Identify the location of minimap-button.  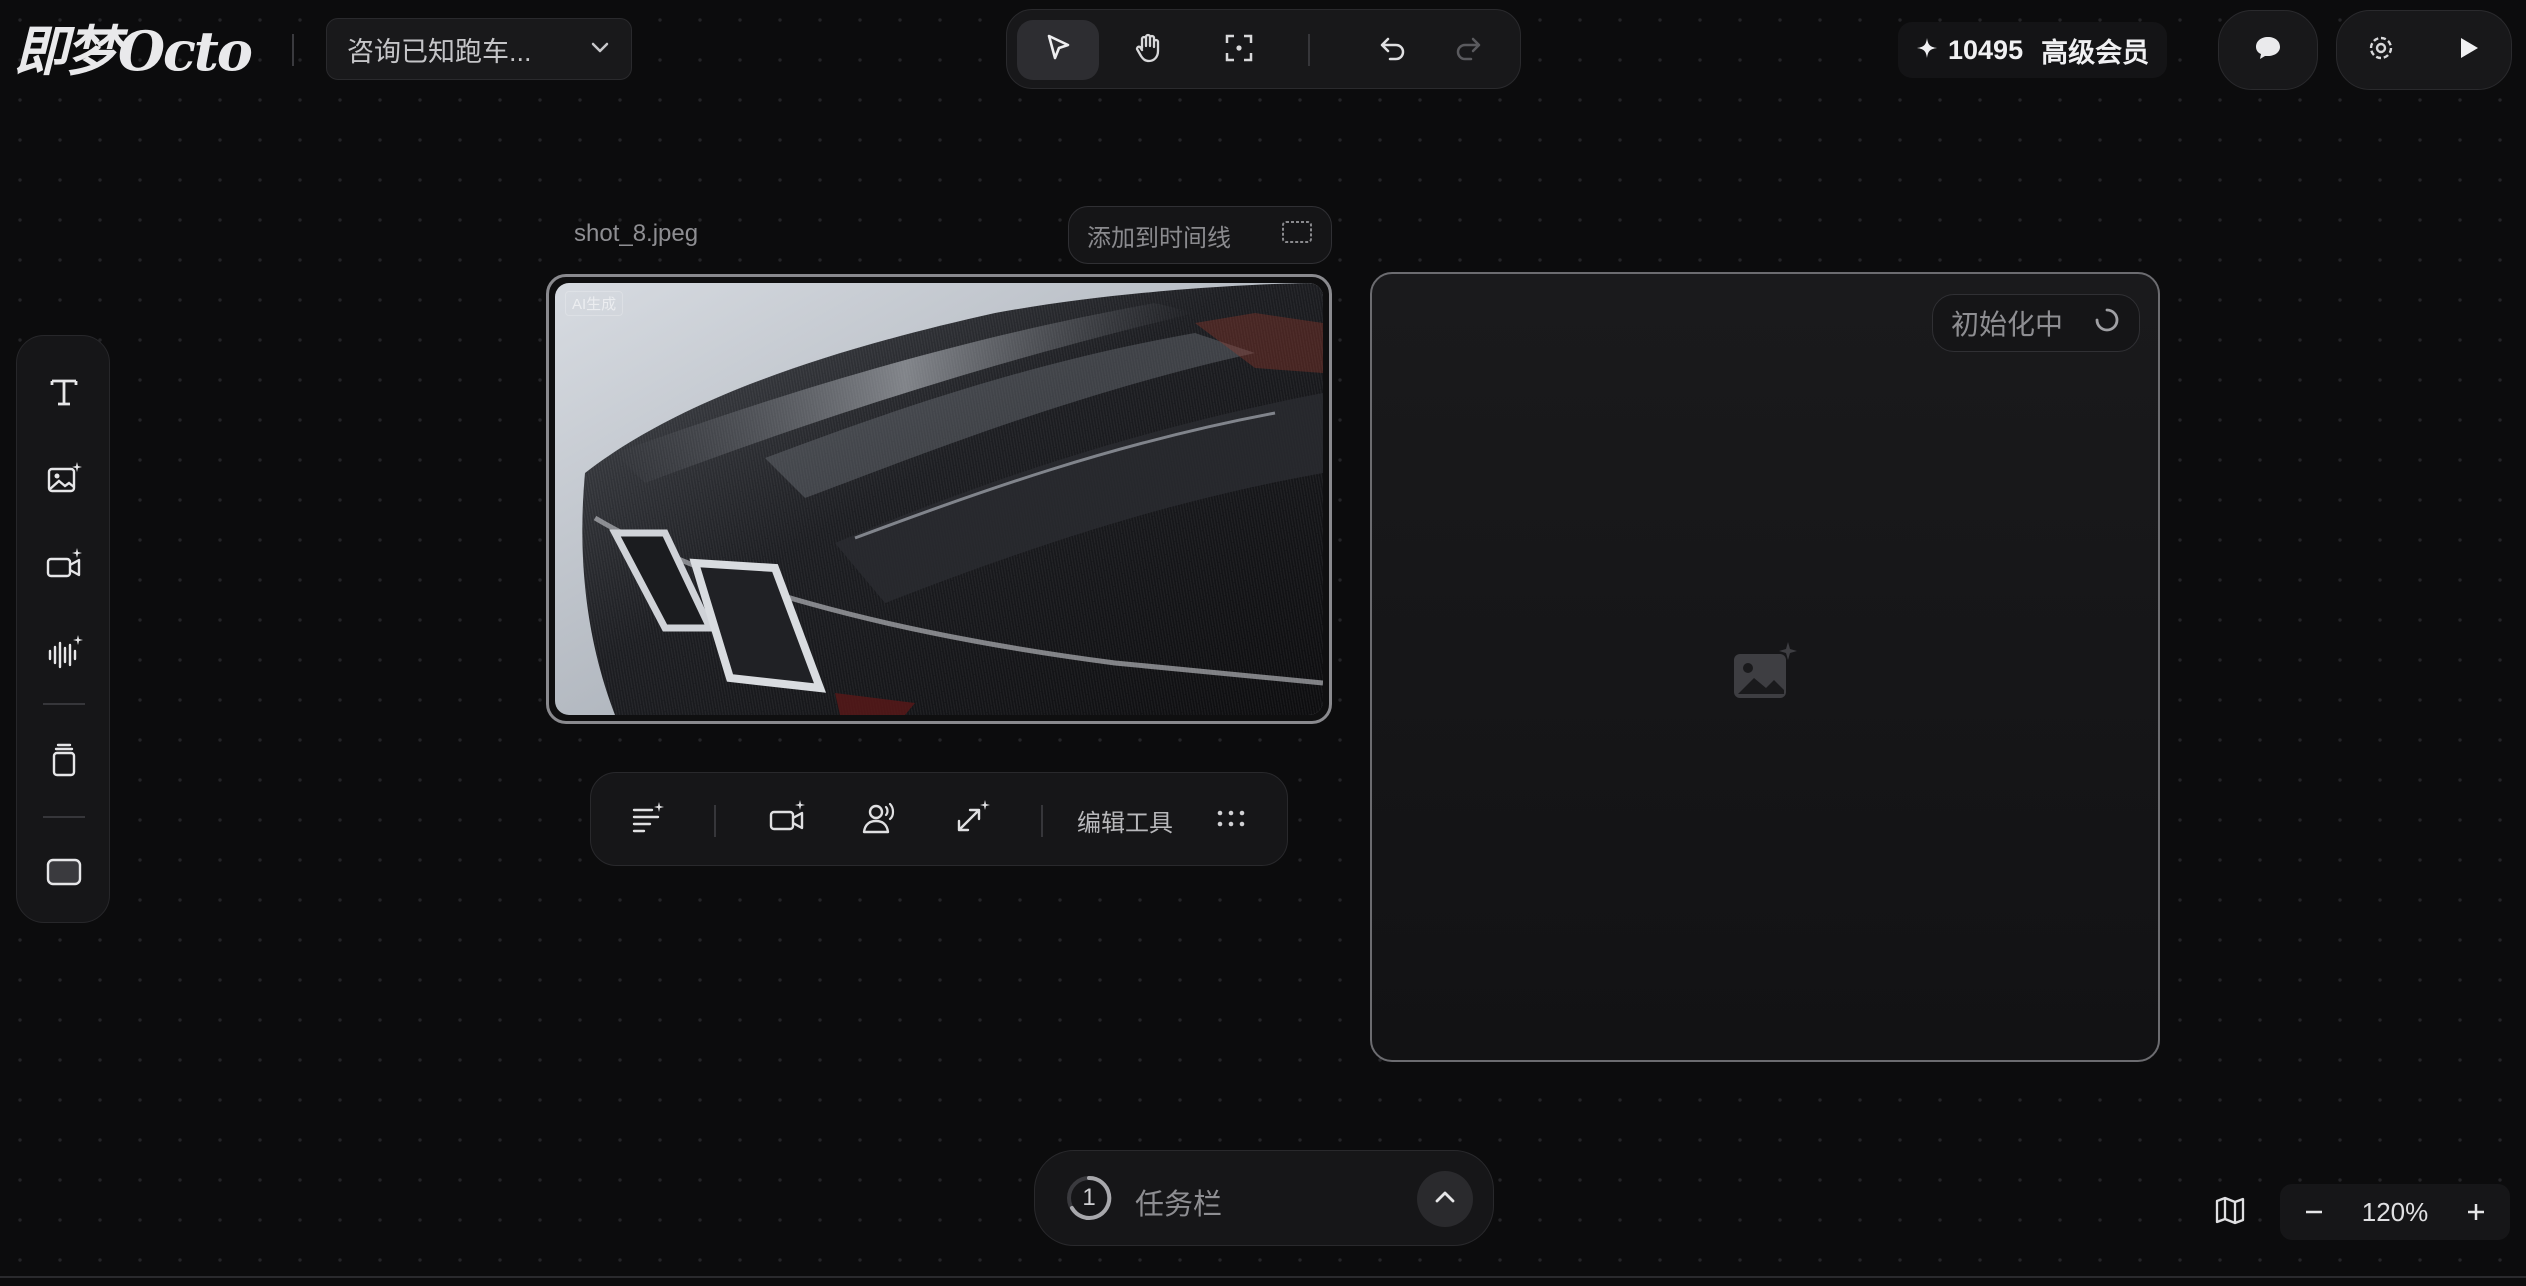
(2230, 1212).